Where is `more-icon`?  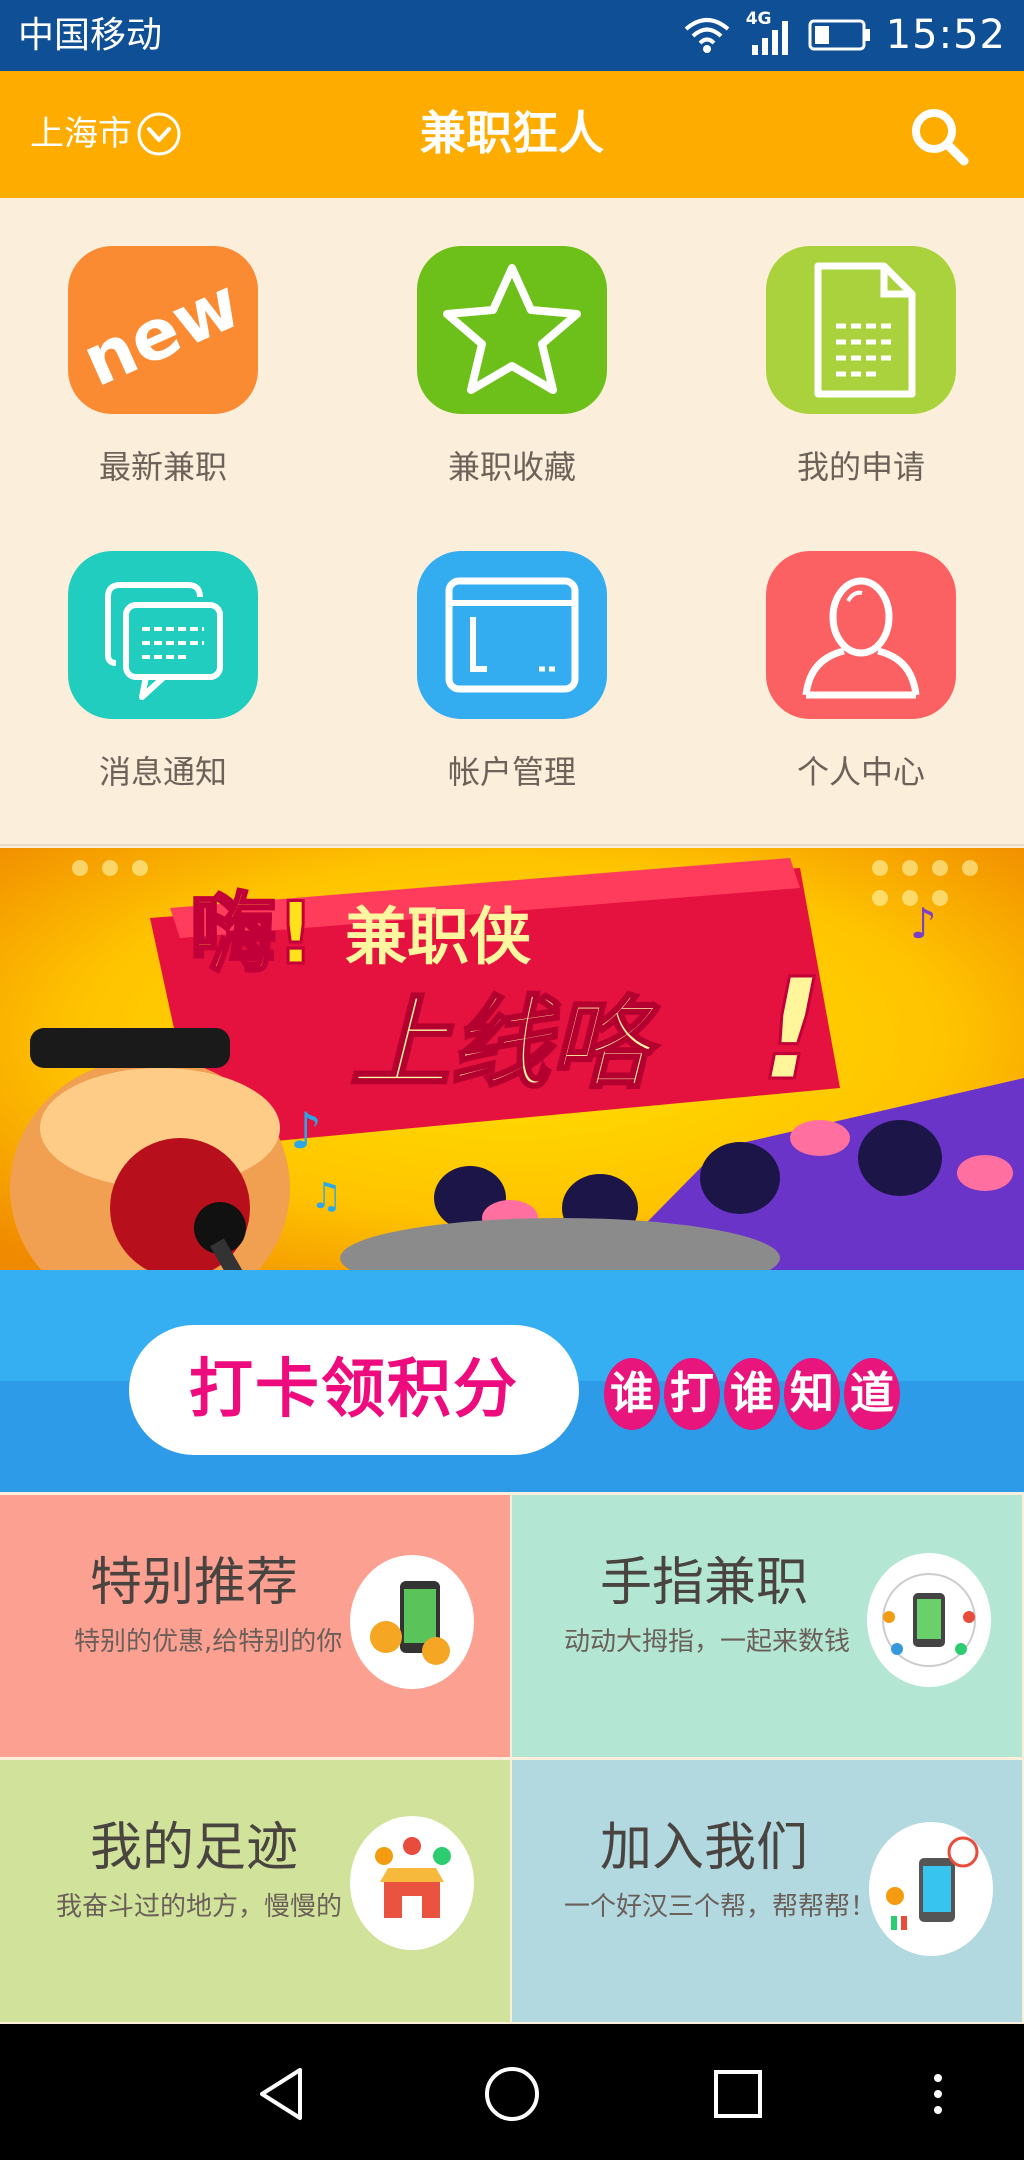
more-icon is located at coordinates (938, 2094).